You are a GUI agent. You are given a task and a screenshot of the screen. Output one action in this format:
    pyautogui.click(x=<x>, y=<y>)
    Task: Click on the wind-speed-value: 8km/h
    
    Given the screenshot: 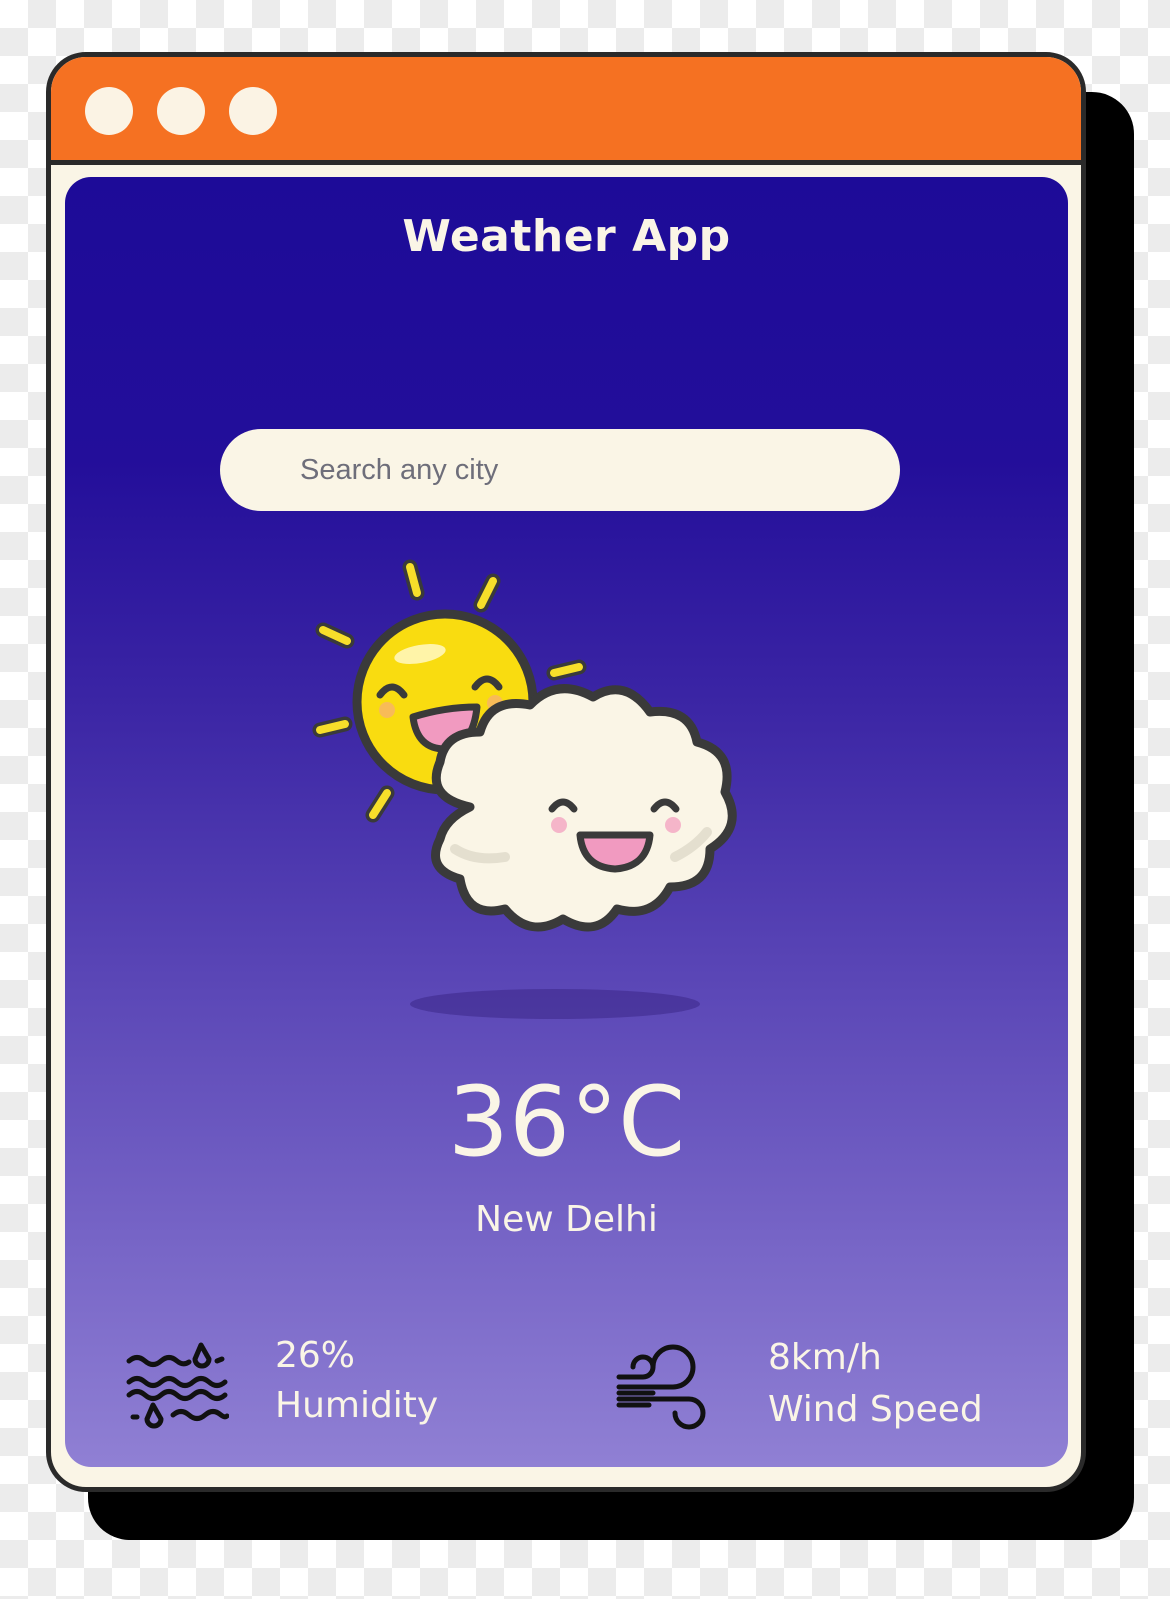 What is the action you would take?
    pyautogui.click(x=825, y=1357)
    